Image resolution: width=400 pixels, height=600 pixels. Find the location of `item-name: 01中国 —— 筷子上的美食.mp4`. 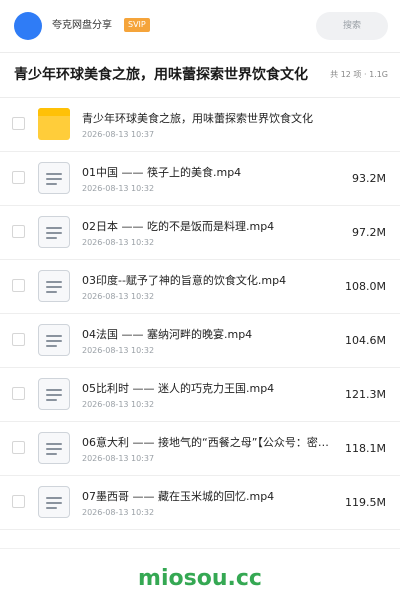

item-name: 01中国 —— 筷子上的美食.mp4 is located at coordinates (162, 172).